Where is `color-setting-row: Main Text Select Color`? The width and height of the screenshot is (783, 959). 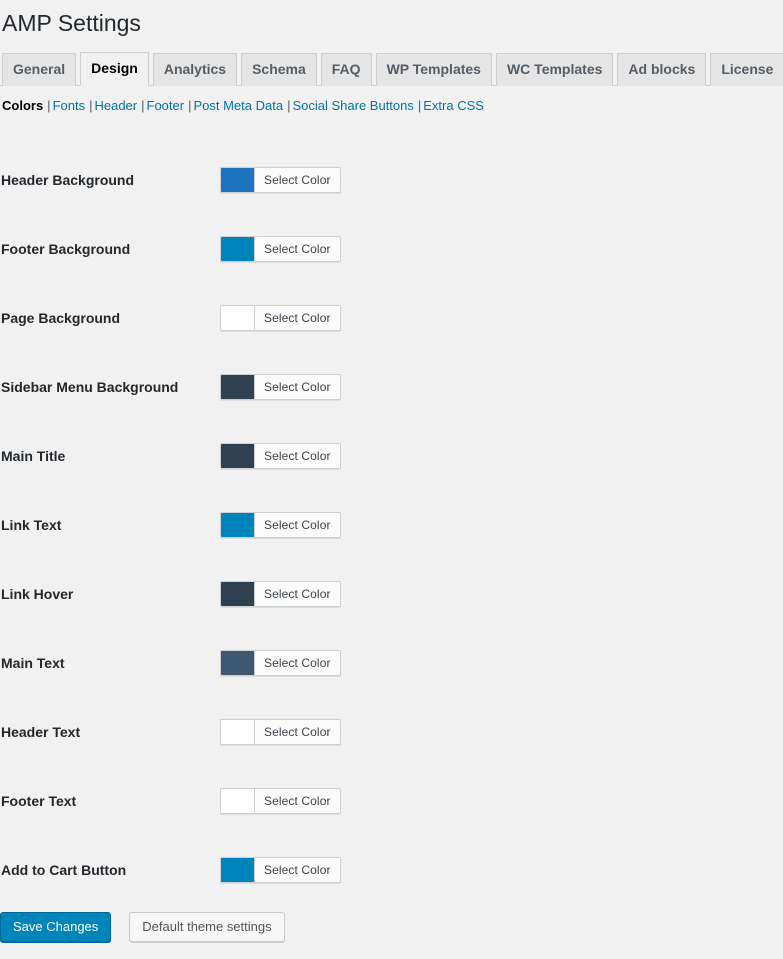 color-setting-row: Main Text Select Color is located at coordinates (391, 663).